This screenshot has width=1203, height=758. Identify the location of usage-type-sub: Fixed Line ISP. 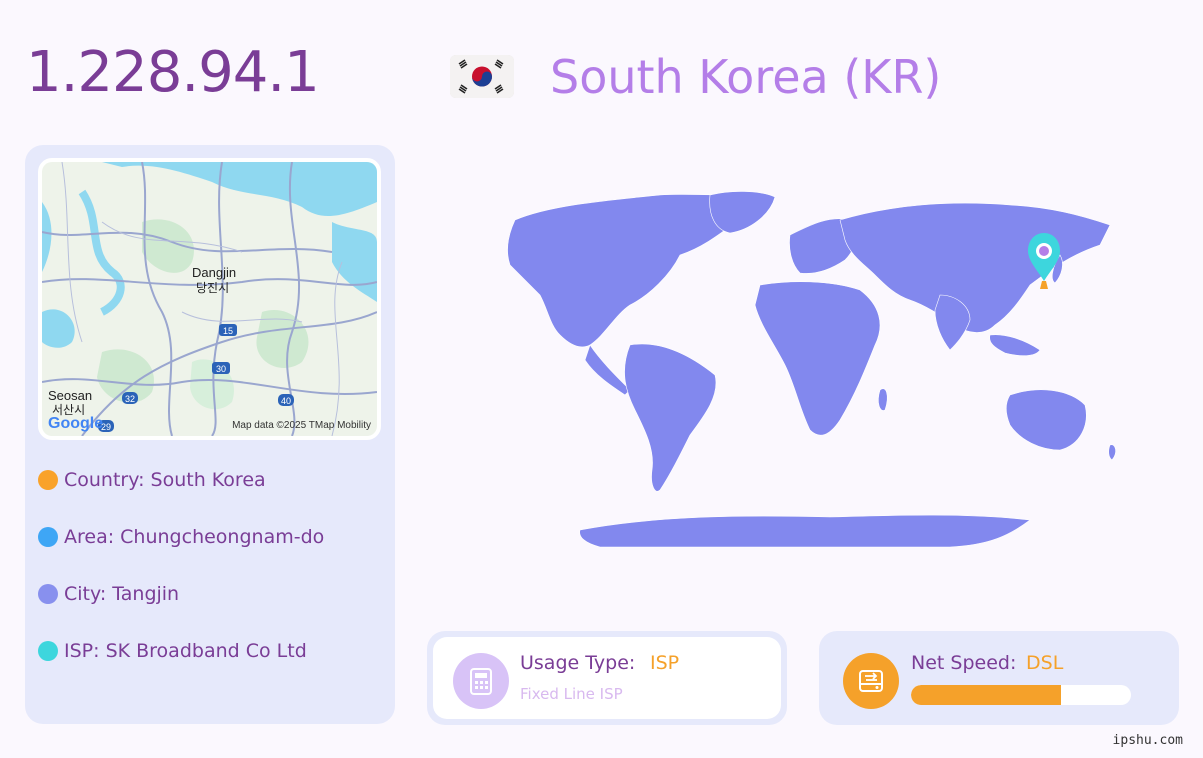
(571, 694).